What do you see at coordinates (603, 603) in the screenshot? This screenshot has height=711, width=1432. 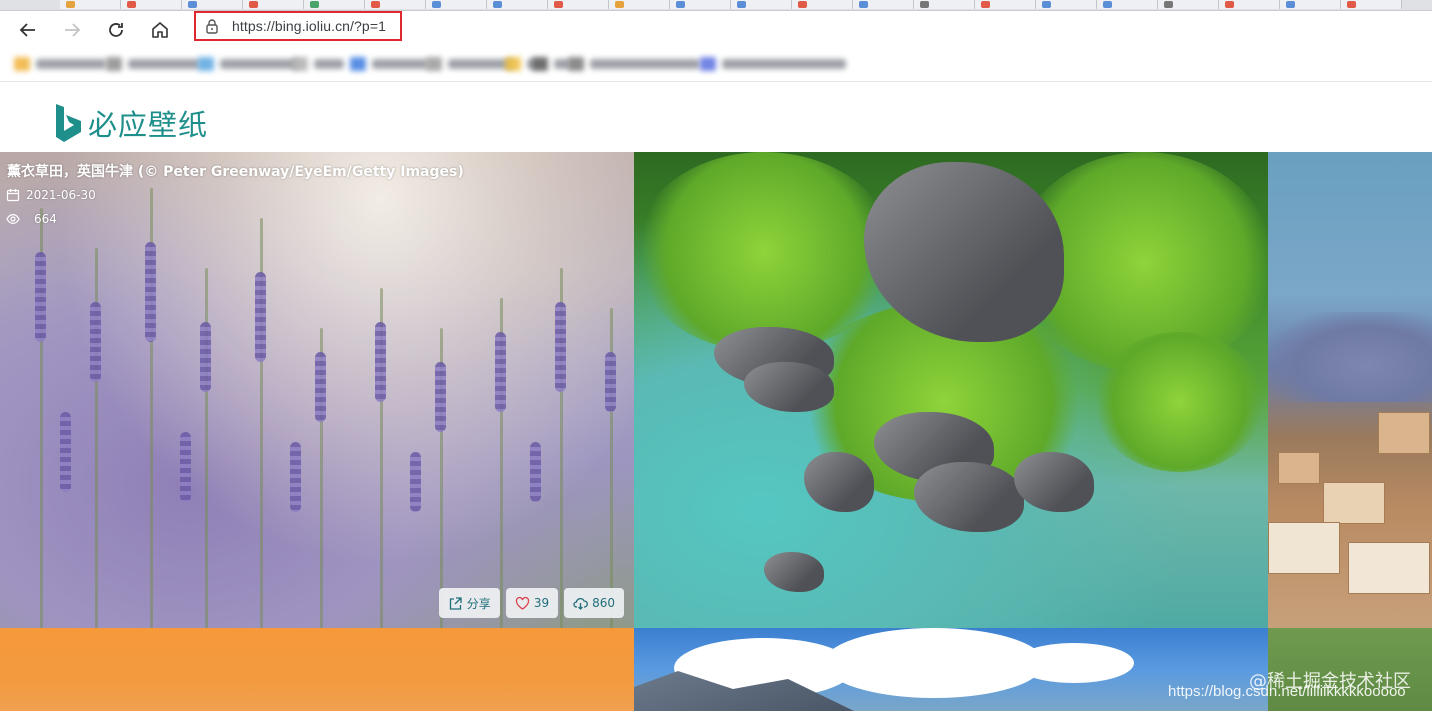 I see `download-count: 860` at bounding box center [603, 603].